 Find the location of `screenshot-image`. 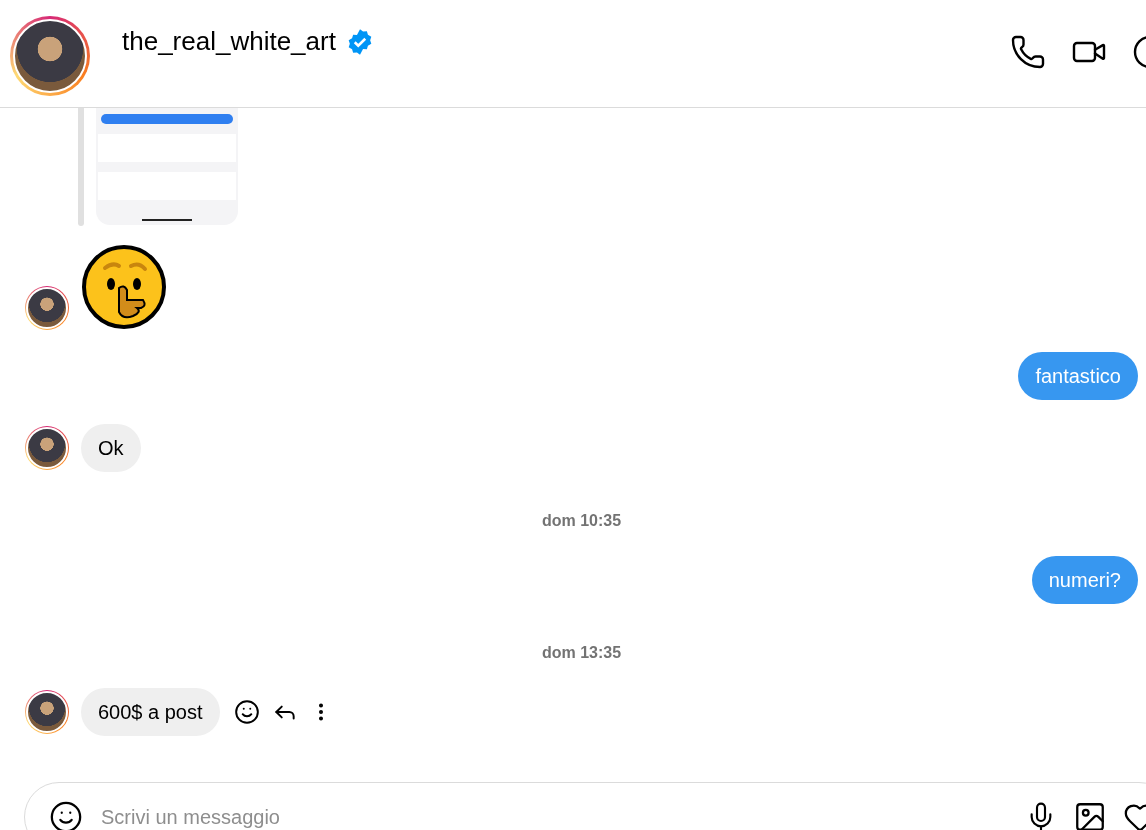

screenshot-image is located at coordinates (167, 166).